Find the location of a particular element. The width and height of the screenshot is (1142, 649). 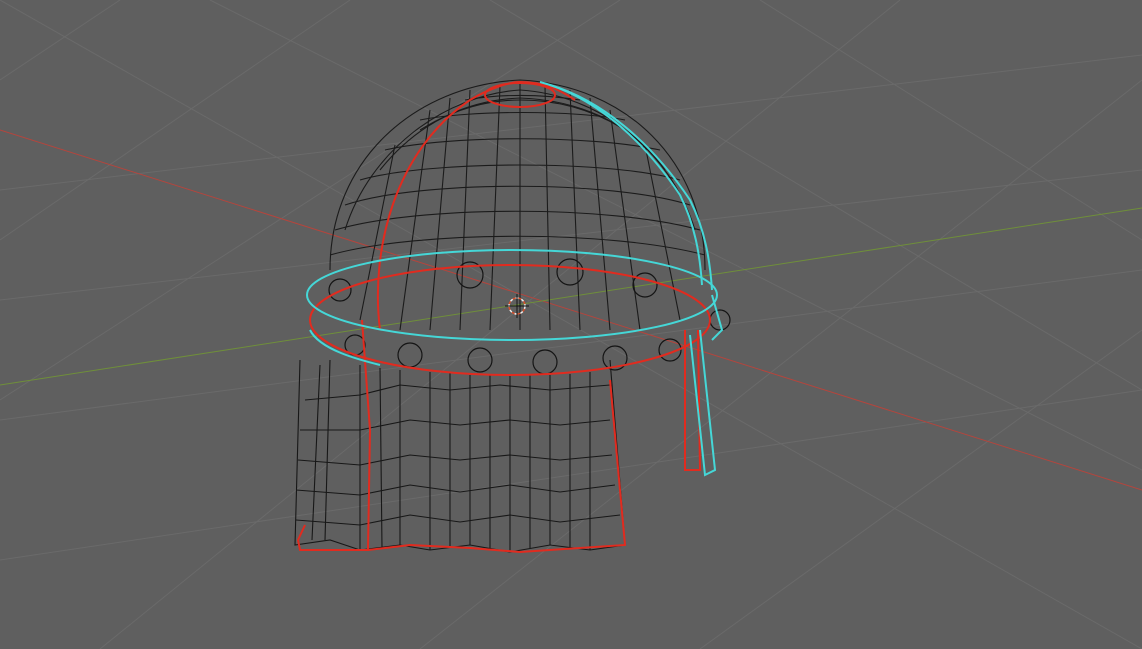

3d-cursor is located at coordinates (517, 306).